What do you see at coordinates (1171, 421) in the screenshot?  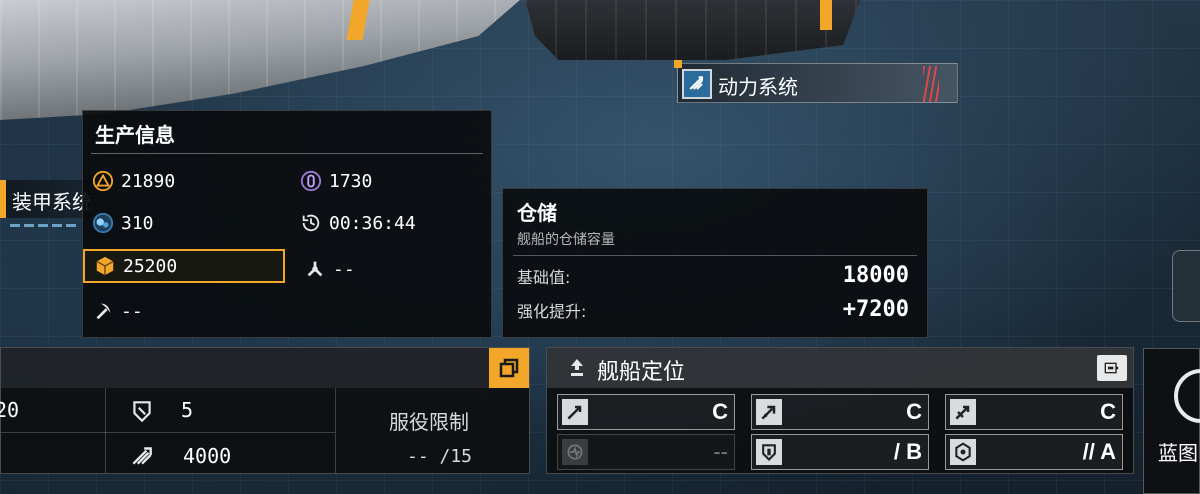 I see `blueprint-button: 蓝图` at bounding box center [1171, 421].